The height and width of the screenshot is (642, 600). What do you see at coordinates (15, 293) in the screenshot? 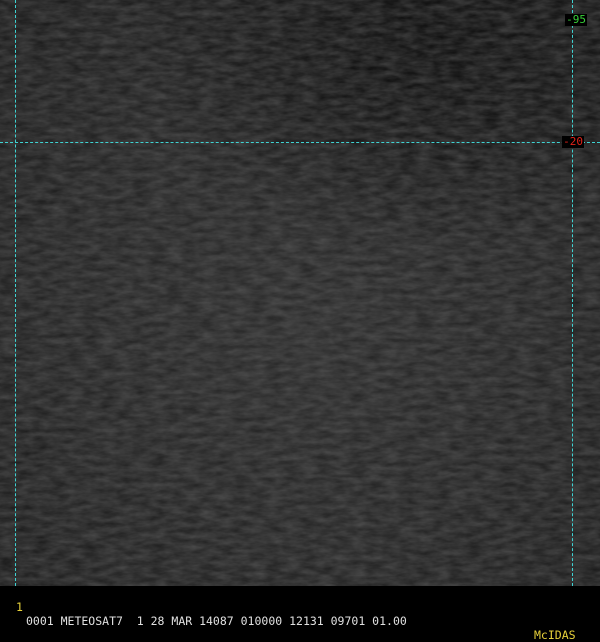
I see `longitude-grid-line-left` at bounding box center [15, 293].